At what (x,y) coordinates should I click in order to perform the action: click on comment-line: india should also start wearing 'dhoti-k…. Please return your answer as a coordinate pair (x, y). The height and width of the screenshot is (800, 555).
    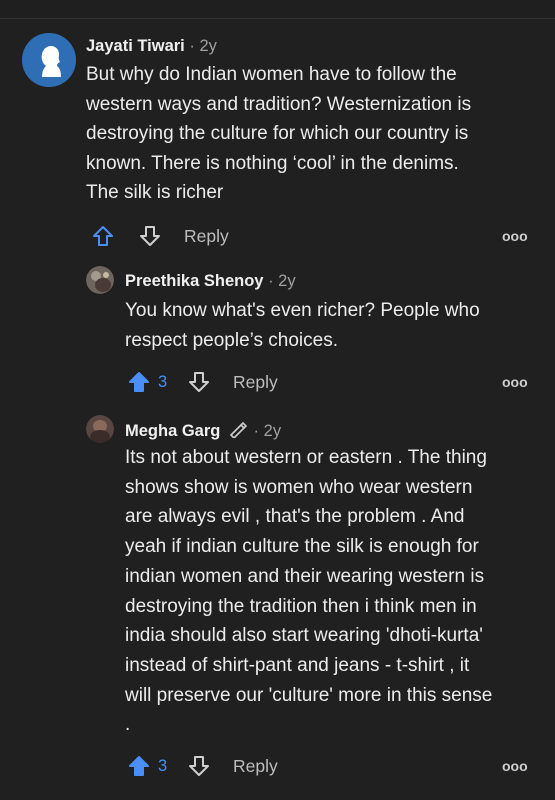
    Looking at the image, I should click on (304, 636).